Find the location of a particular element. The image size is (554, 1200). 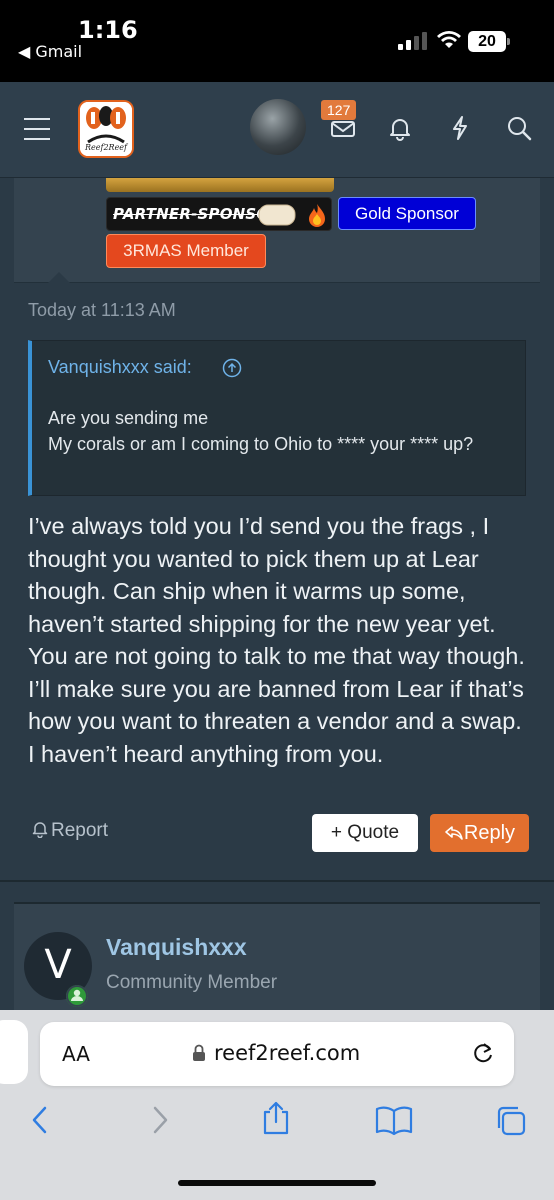

signature-banner-partial is located at coordinates (220, 185).